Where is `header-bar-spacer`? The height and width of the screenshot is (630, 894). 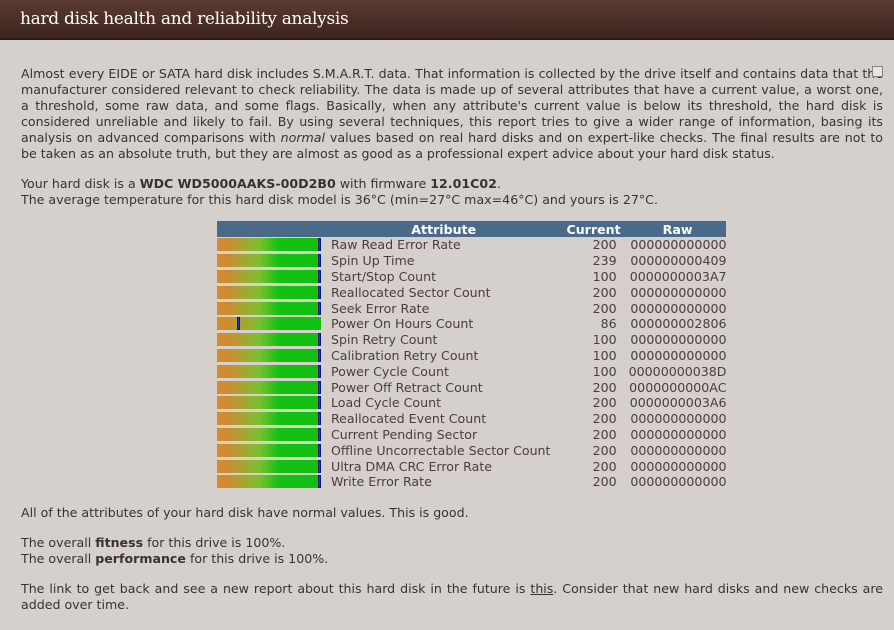
header-bar-spacer is located at coordinates (273, 229).